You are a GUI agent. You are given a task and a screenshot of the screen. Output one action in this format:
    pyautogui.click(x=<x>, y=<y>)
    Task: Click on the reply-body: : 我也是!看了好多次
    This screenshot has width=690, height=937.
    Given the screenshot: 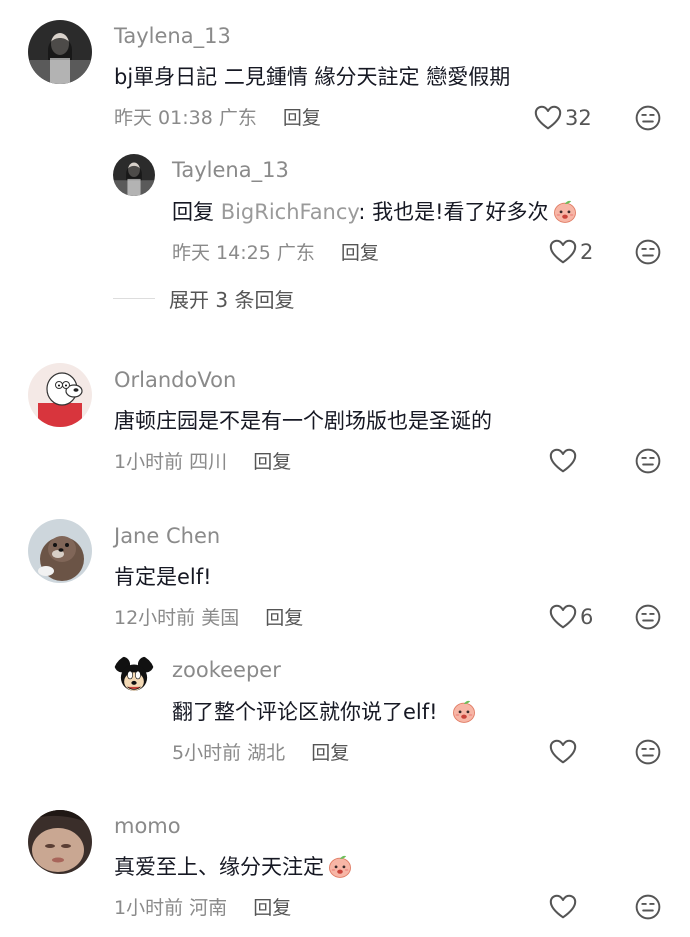 What is the action you would take?
    pyautogui.click(x=453, y=212)
    